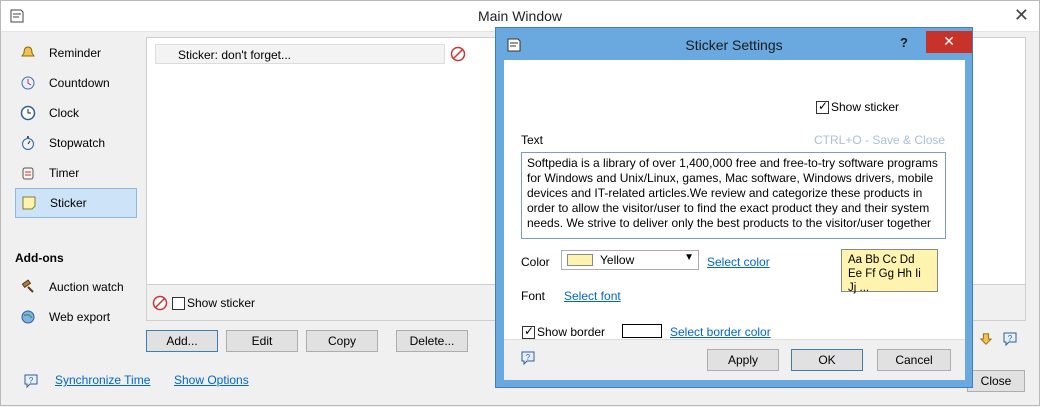  I want to click on sidebar-item-label: Reminder, so click(75, 53).